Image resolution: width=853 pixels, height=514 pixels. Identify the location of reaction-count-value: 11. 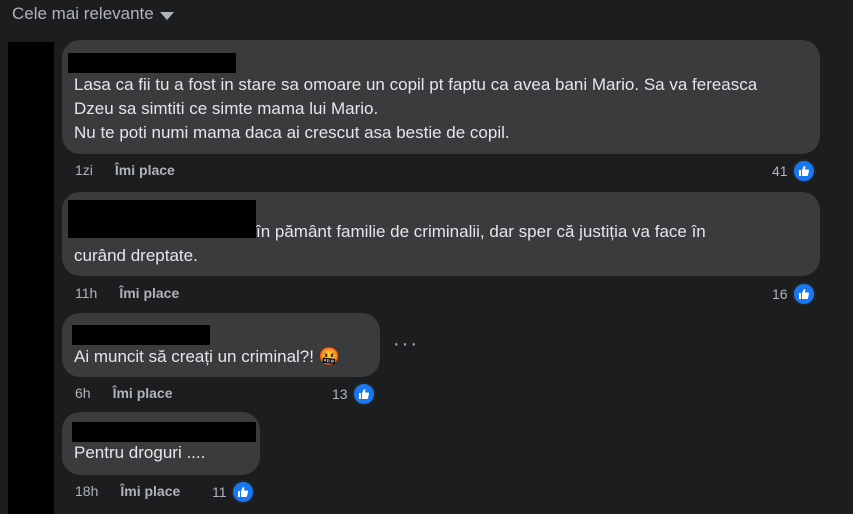
(219, 492).